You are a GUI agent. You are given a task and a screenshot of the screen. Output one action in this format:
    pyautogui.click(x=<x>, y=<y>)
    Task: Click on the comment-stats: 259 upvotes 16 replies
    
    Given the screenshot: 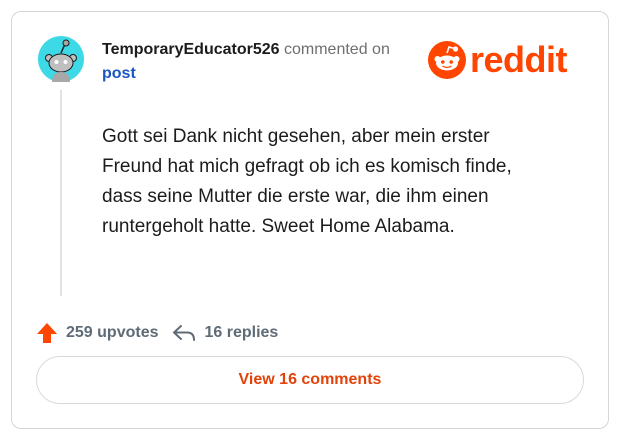 What is the action you would take?
    pyautogui.click(x=157, y=333)
    